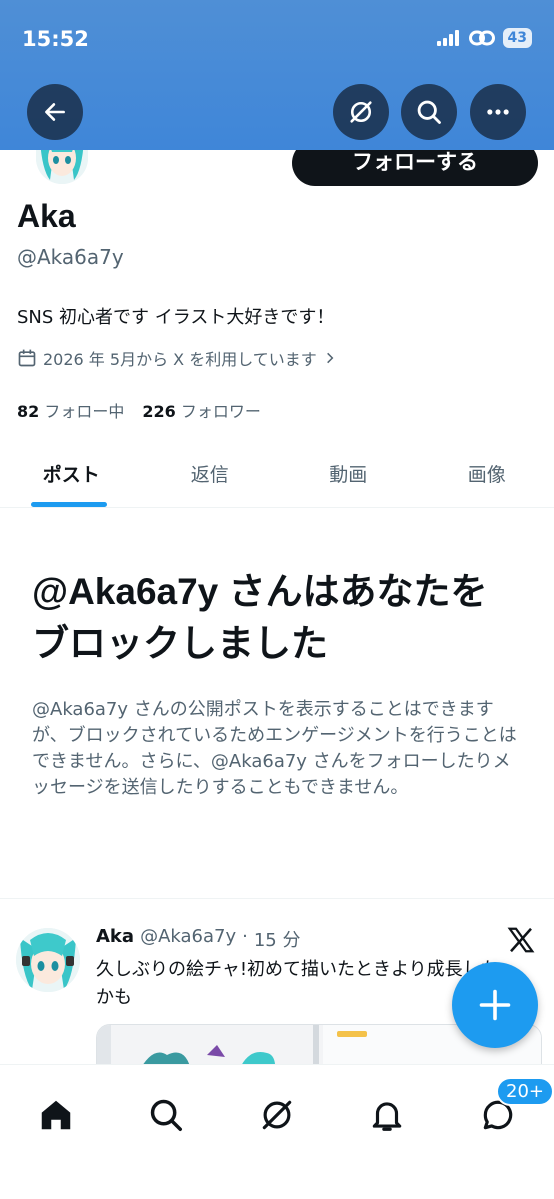 The image size is (554, 1199). I want to click on x-logo-icon, so click(521, 940).